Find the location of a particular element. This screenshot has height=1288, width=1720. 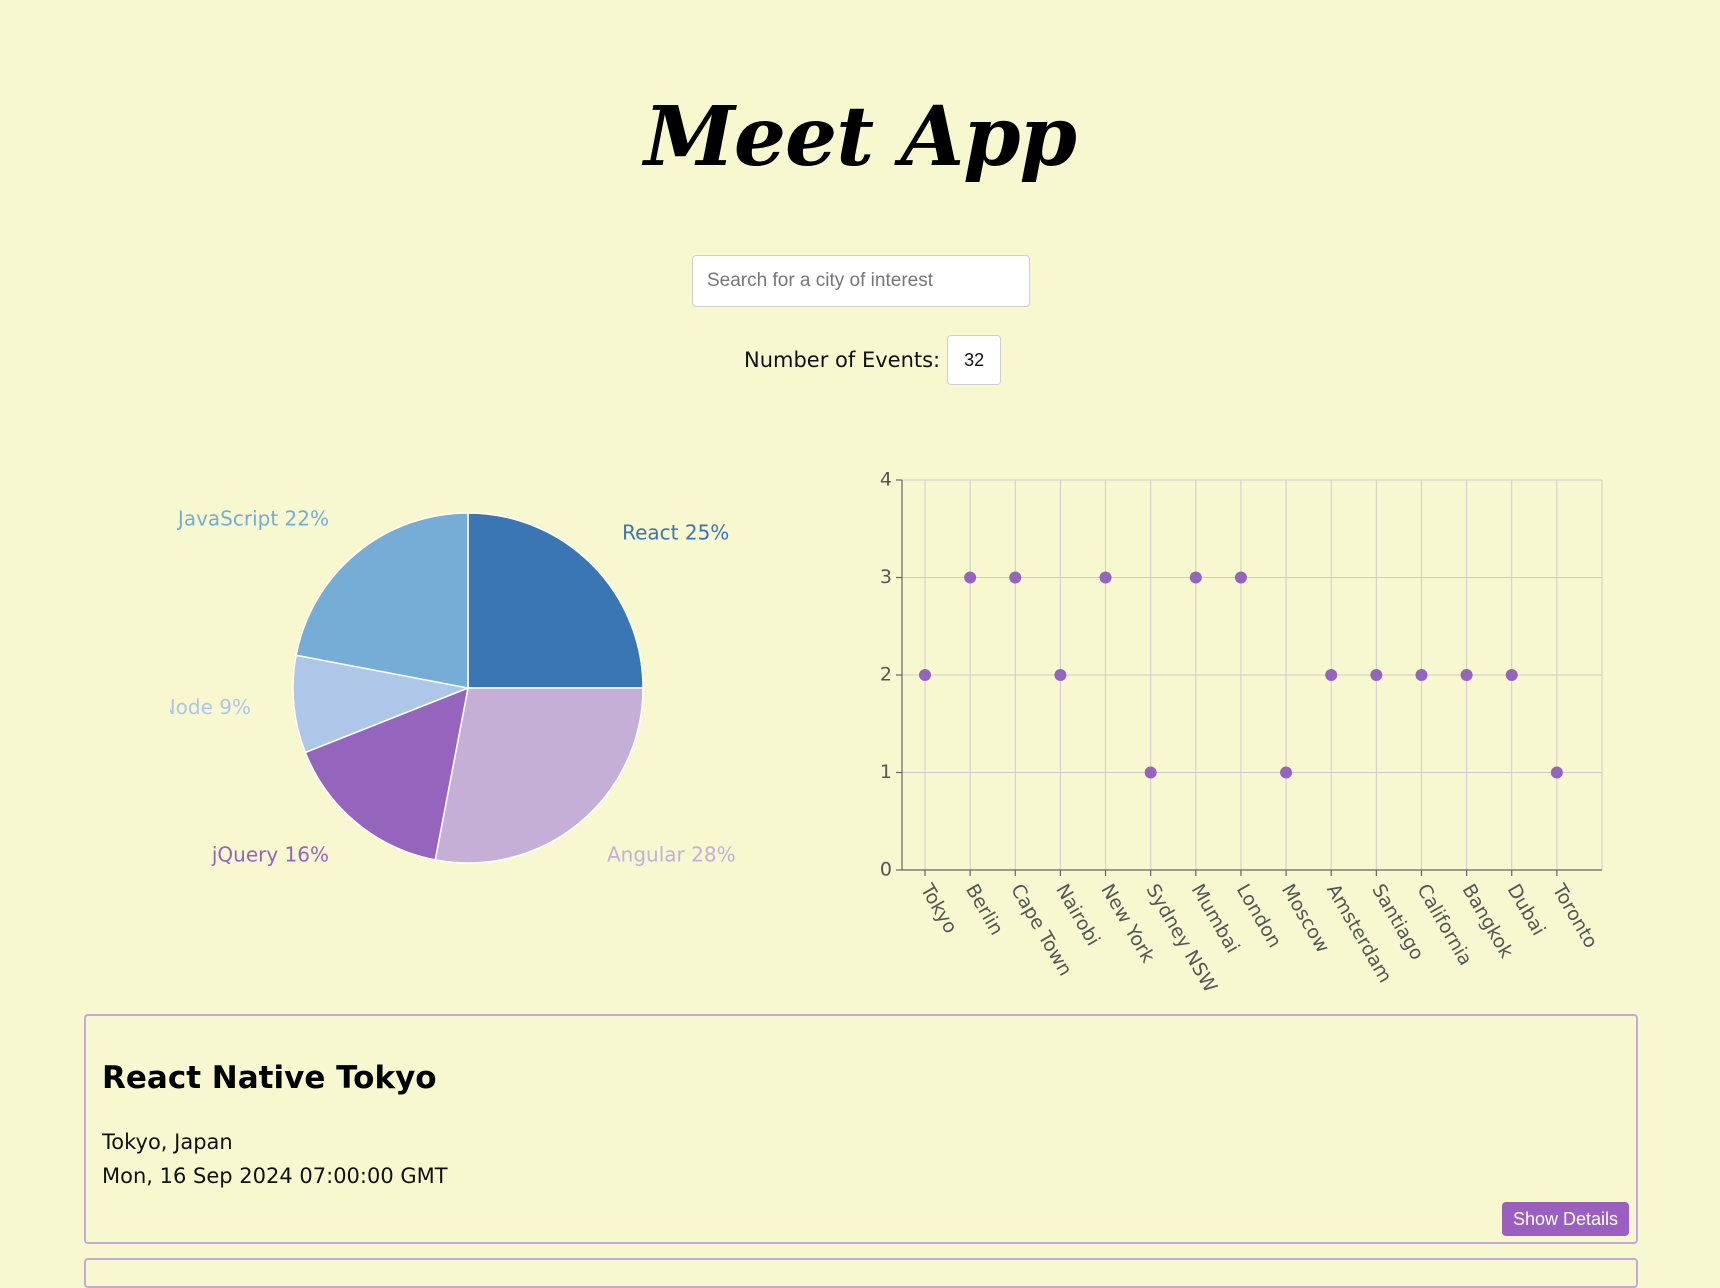

x-tick-label: Berlin is located at coordinates (984, 909).